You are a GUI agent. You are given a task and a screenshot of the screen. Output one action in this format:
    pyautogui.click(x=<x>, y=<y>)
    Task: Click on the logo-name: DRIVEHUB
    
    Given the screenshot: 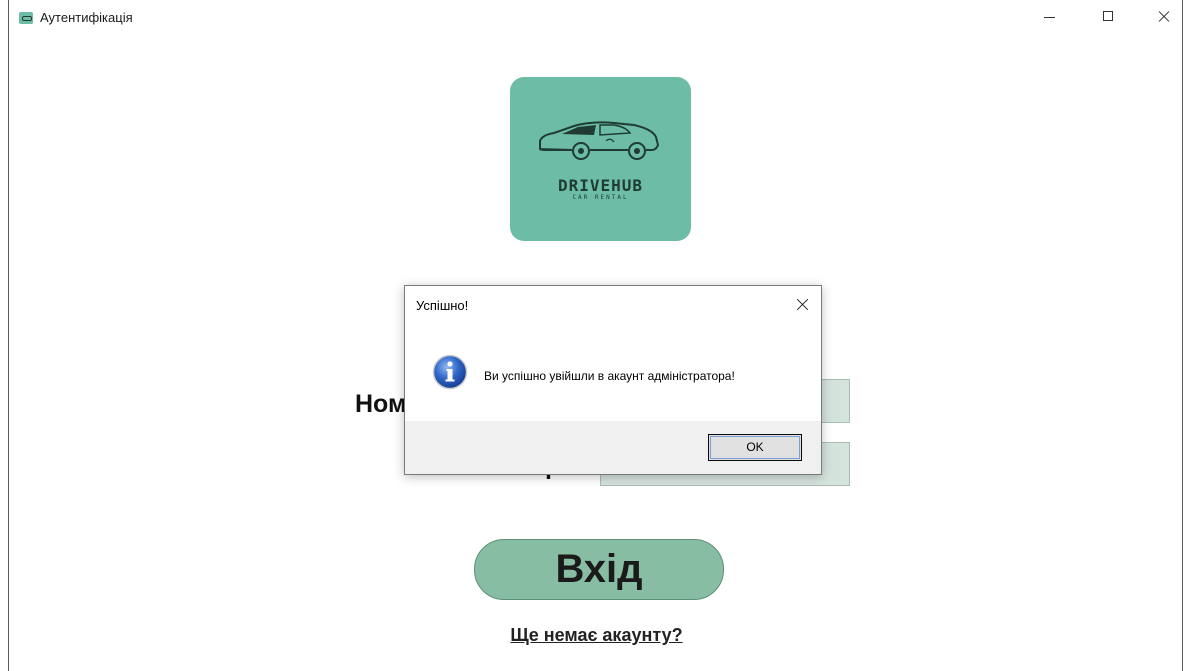 What is the action you would take?
    pyautogui.click(x=600, y=185)
    